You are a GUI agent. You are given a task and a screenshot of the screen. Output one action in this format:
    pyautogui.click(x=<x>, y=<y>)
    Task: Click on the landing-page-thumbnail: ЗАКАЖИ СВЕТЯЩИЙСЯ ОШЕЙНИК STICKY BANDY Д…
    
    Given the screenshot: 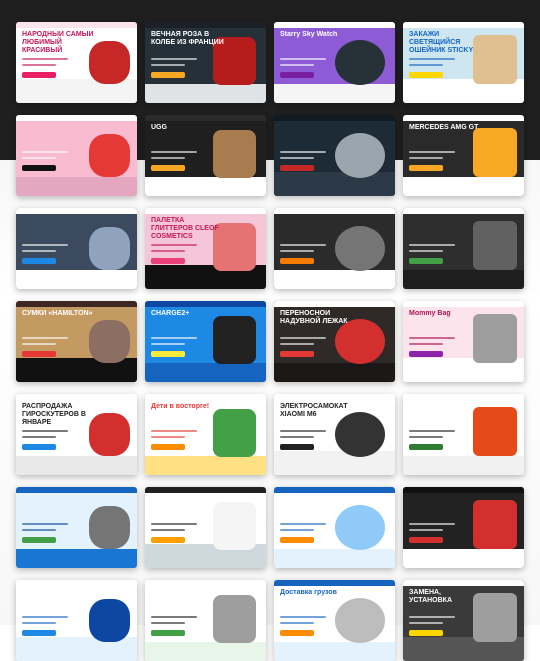 What is the action you would take?
    pyautogui.click(x=463, y=62)
    